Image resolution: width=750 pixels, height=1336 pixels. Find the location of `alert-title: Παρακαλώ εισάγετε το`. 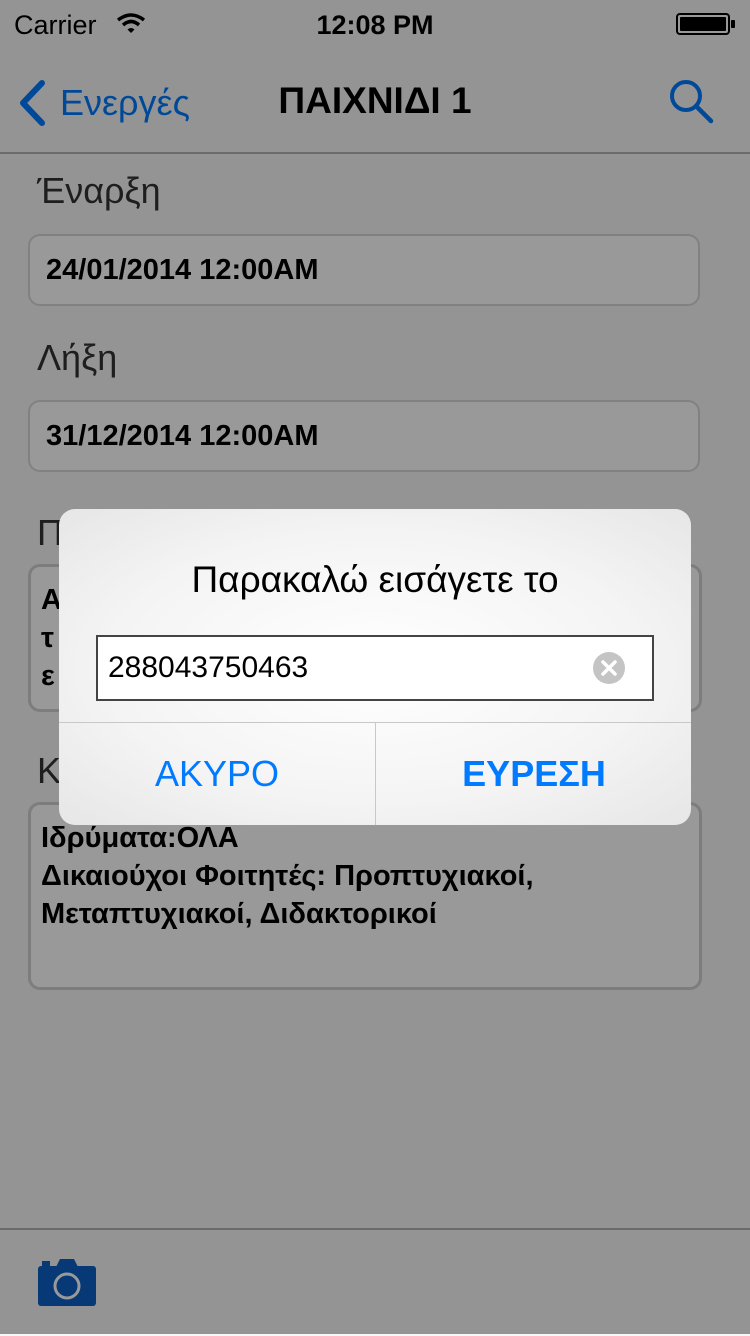

alert-title: Παρακαλώ εισάγετε το is located at coordinates (375, 579).